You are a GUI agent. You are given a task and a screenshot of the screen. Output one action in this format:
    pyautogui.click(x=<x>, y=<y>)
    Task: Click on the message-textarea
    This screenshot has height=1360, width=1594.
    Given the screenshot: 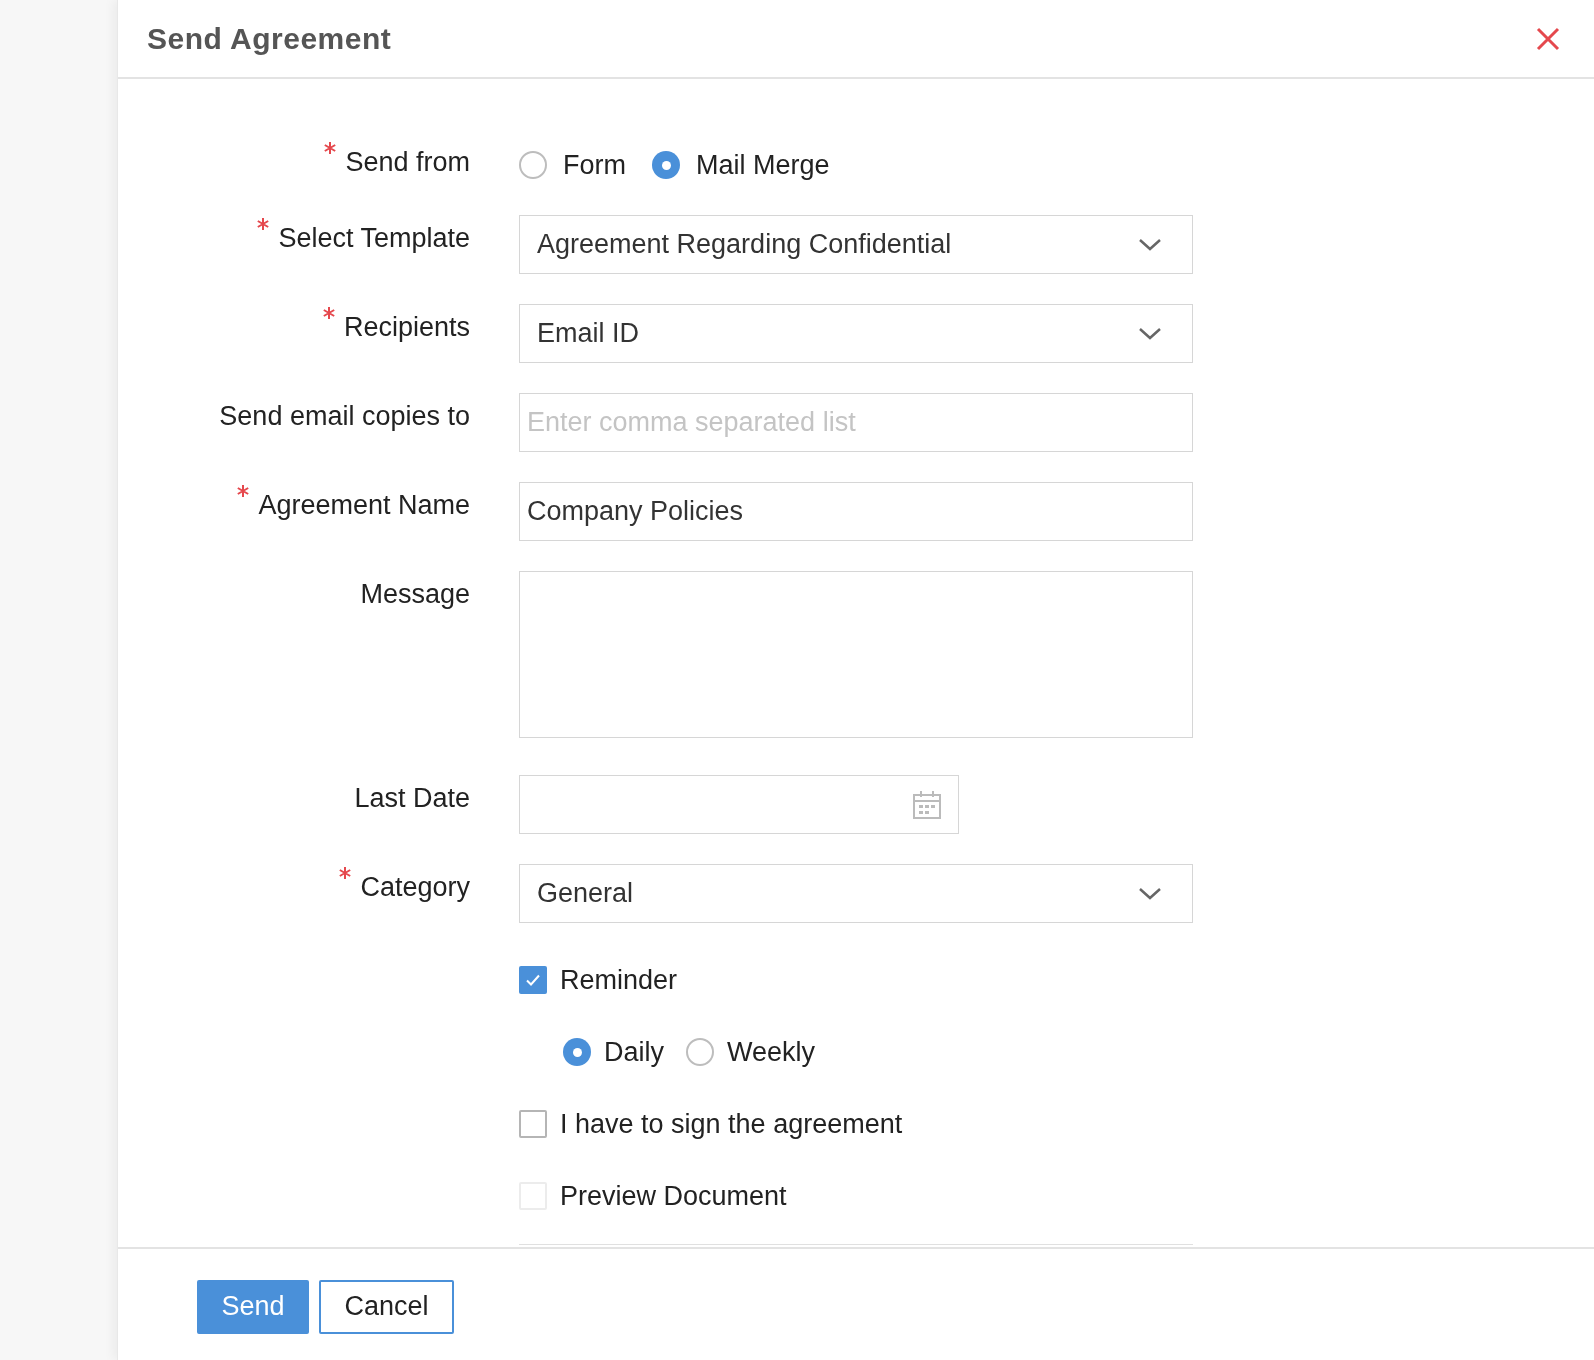 What is the action you would take?
    pyautogui.click(x=856, y=654)
    